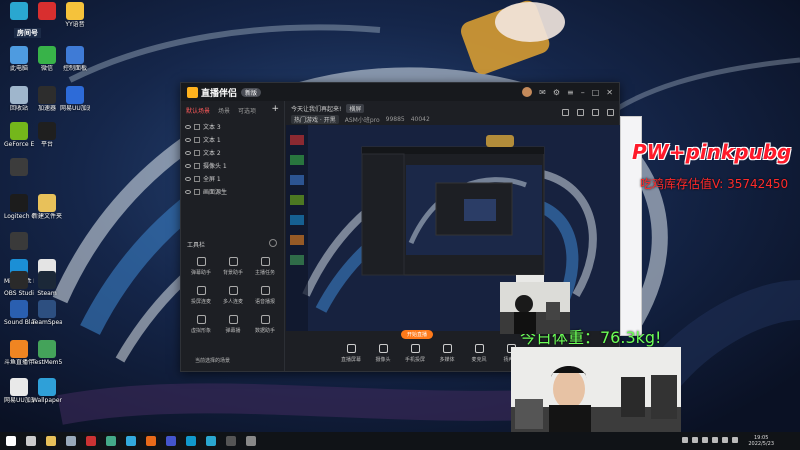 This screenshot has height=450, width=800. What do you see at coordinates (610, 112) in the screenshot?
I see `more-icon` at bounding box center [610, 112].